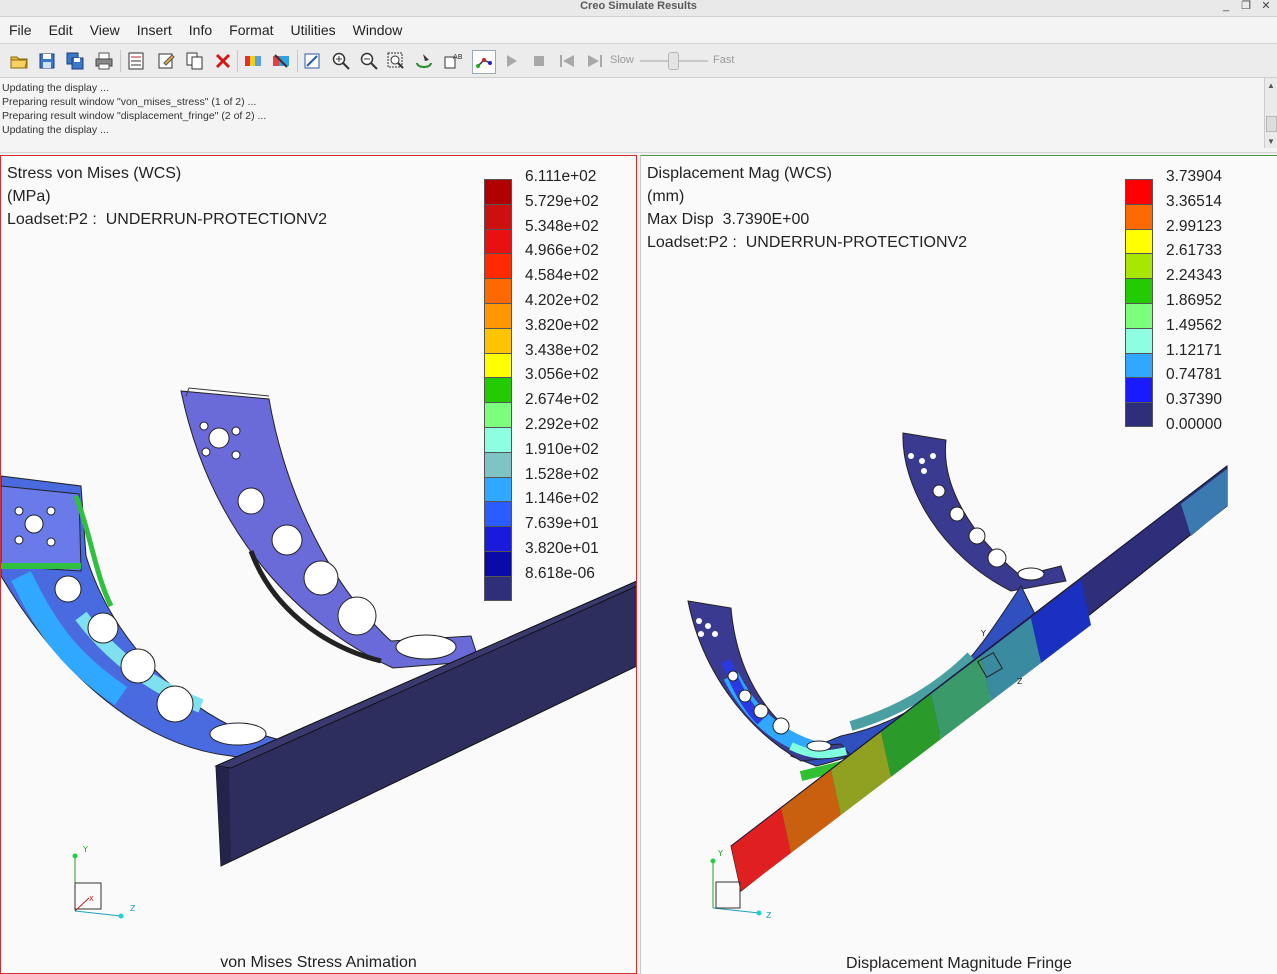  I want to click on copy-icon, so click(195, 61).